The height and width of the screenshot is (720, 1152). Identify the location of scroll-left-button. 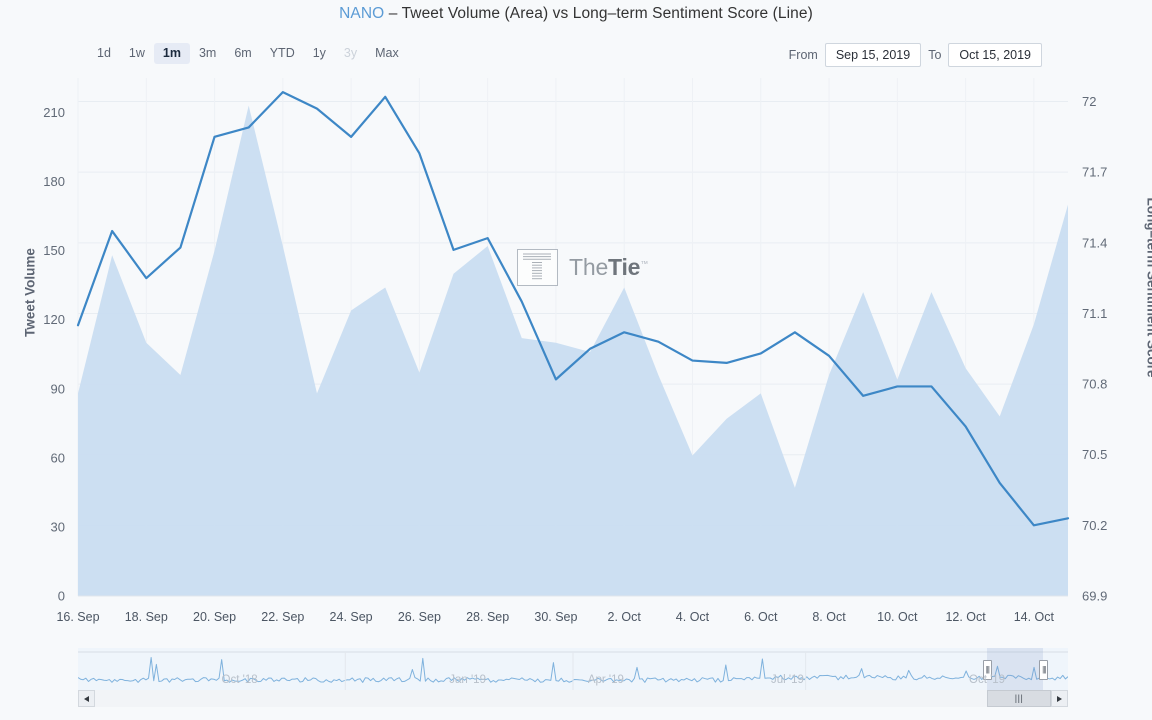
(86, 698).